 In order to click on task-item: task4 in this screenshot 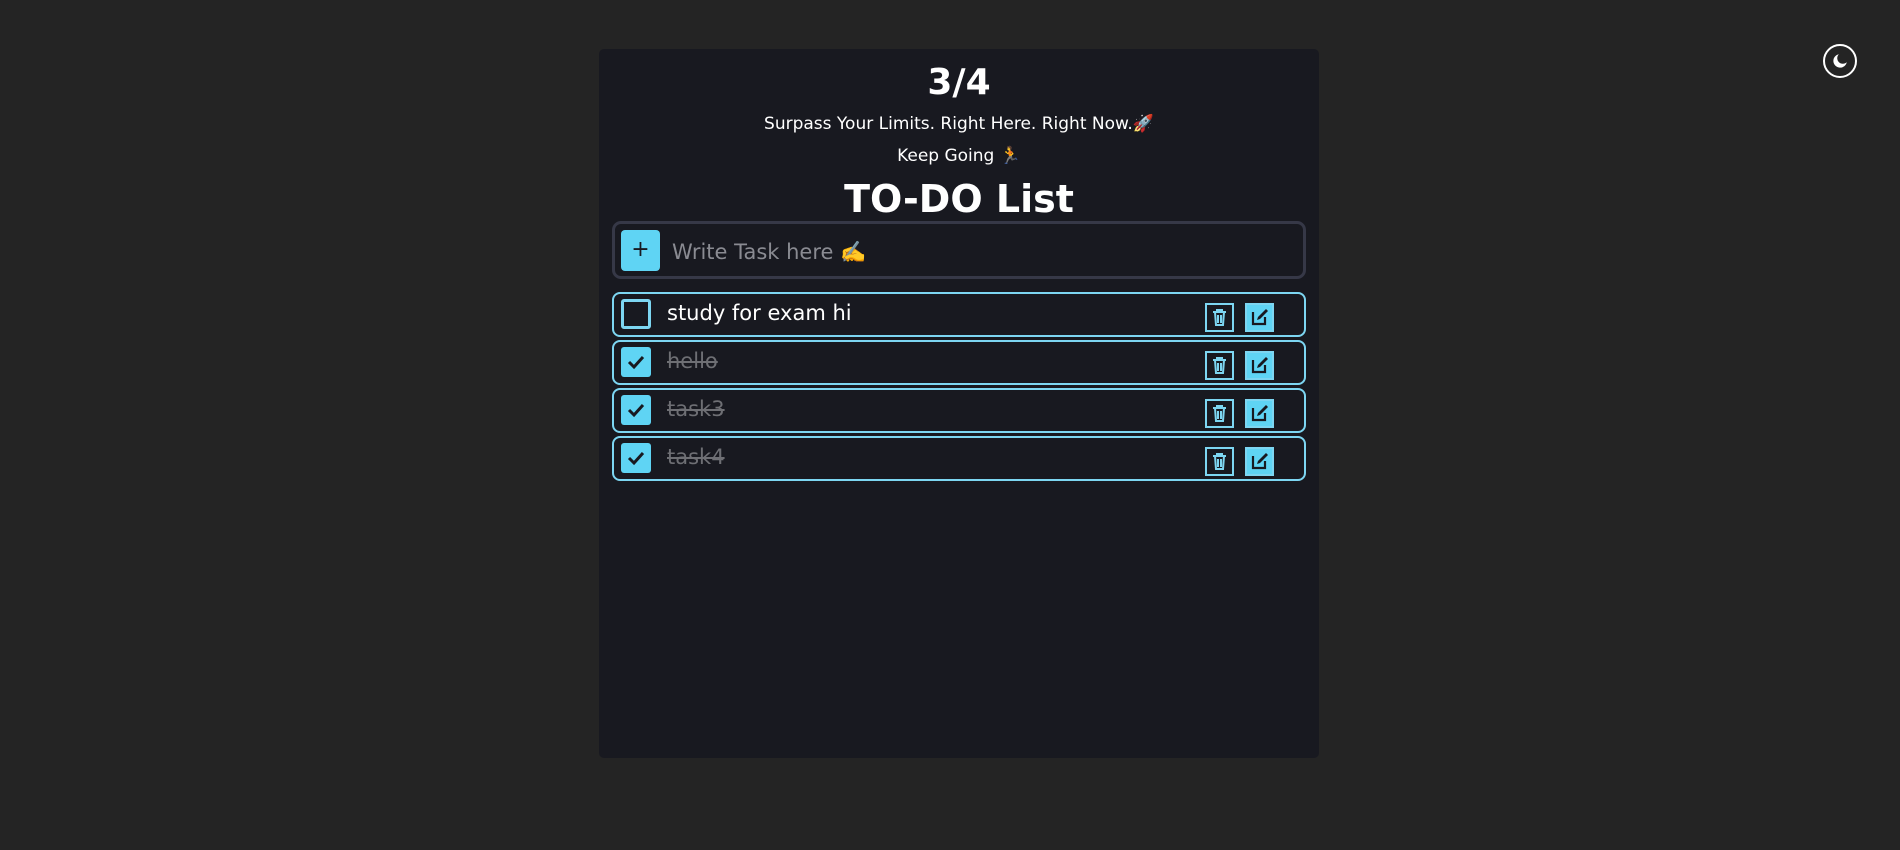, I will do `click(959, 458)`.